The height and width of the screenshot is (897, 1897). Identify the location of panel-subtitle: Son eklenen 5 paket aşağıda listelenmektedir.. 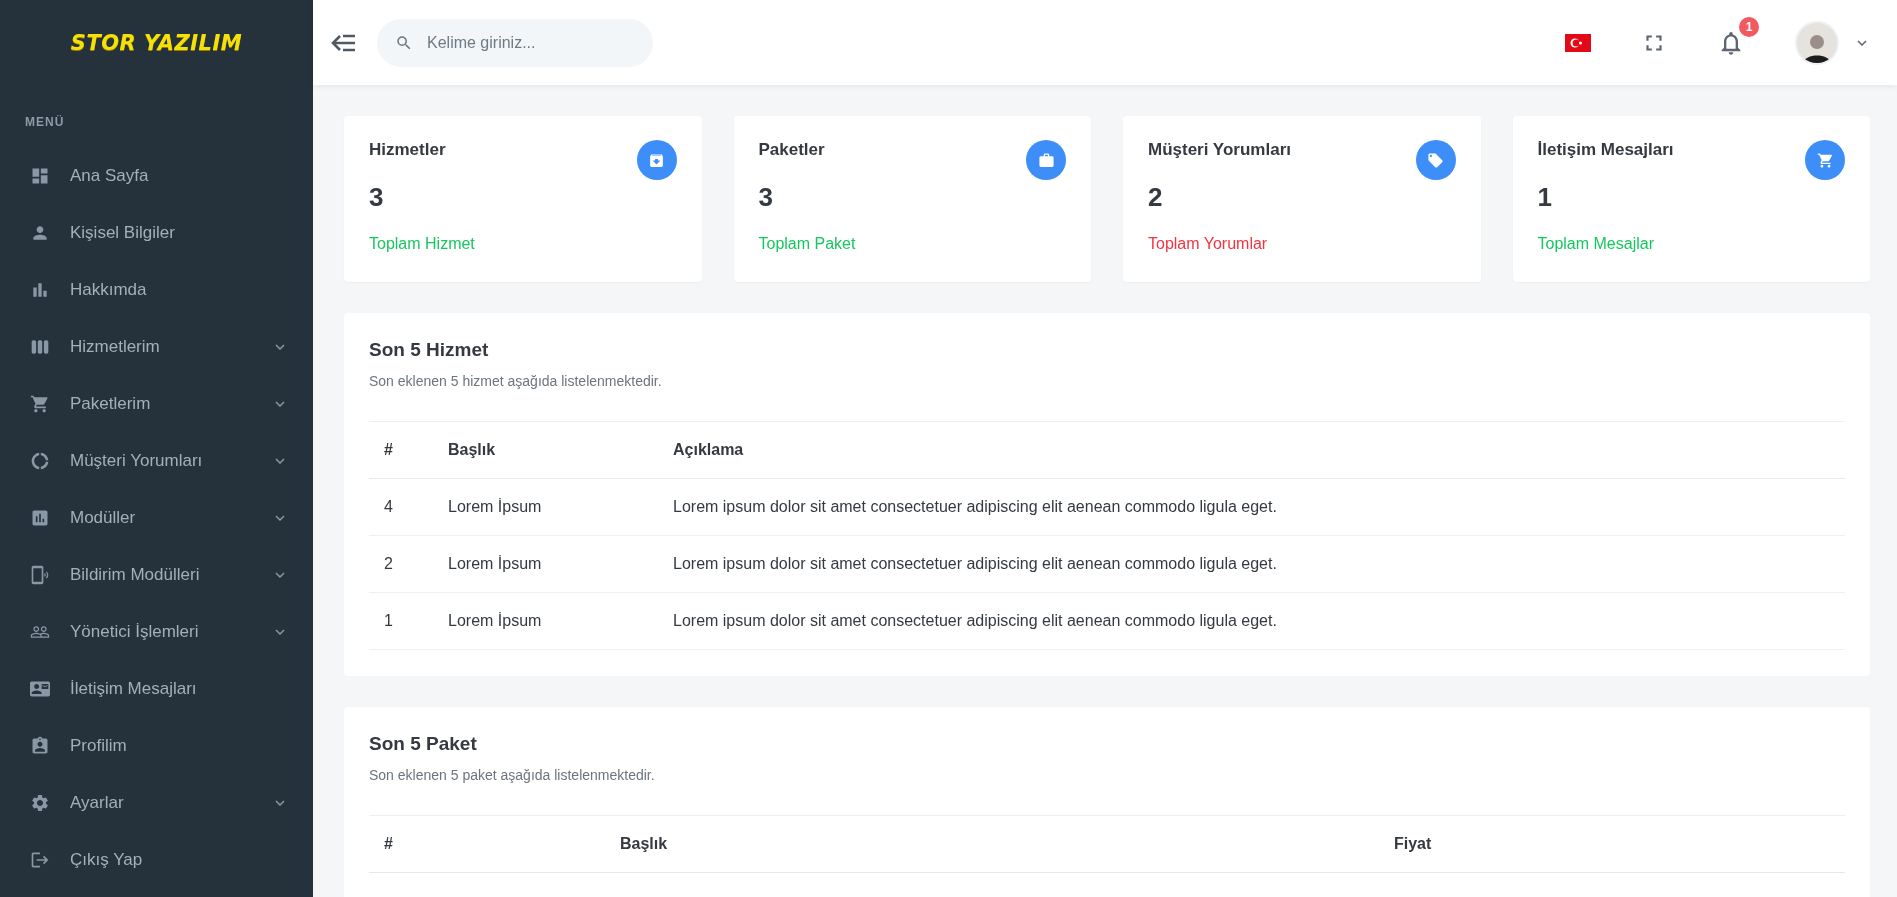
(512, 775).